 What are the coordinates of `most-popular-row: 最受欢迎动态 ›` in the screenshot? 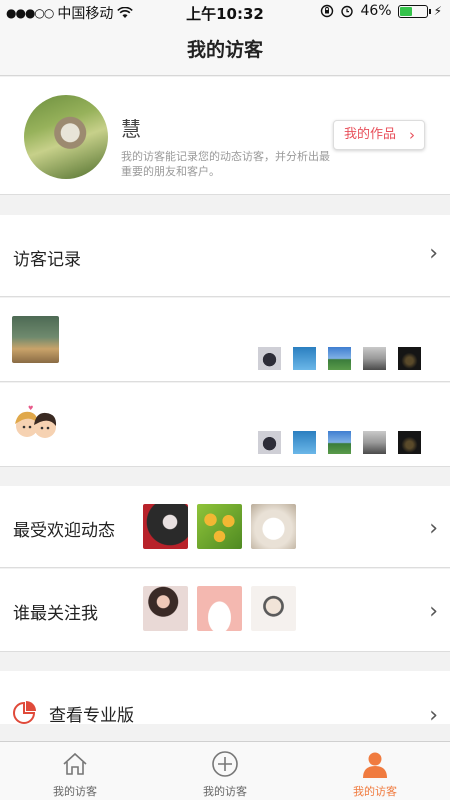 It's located at (225, 527).